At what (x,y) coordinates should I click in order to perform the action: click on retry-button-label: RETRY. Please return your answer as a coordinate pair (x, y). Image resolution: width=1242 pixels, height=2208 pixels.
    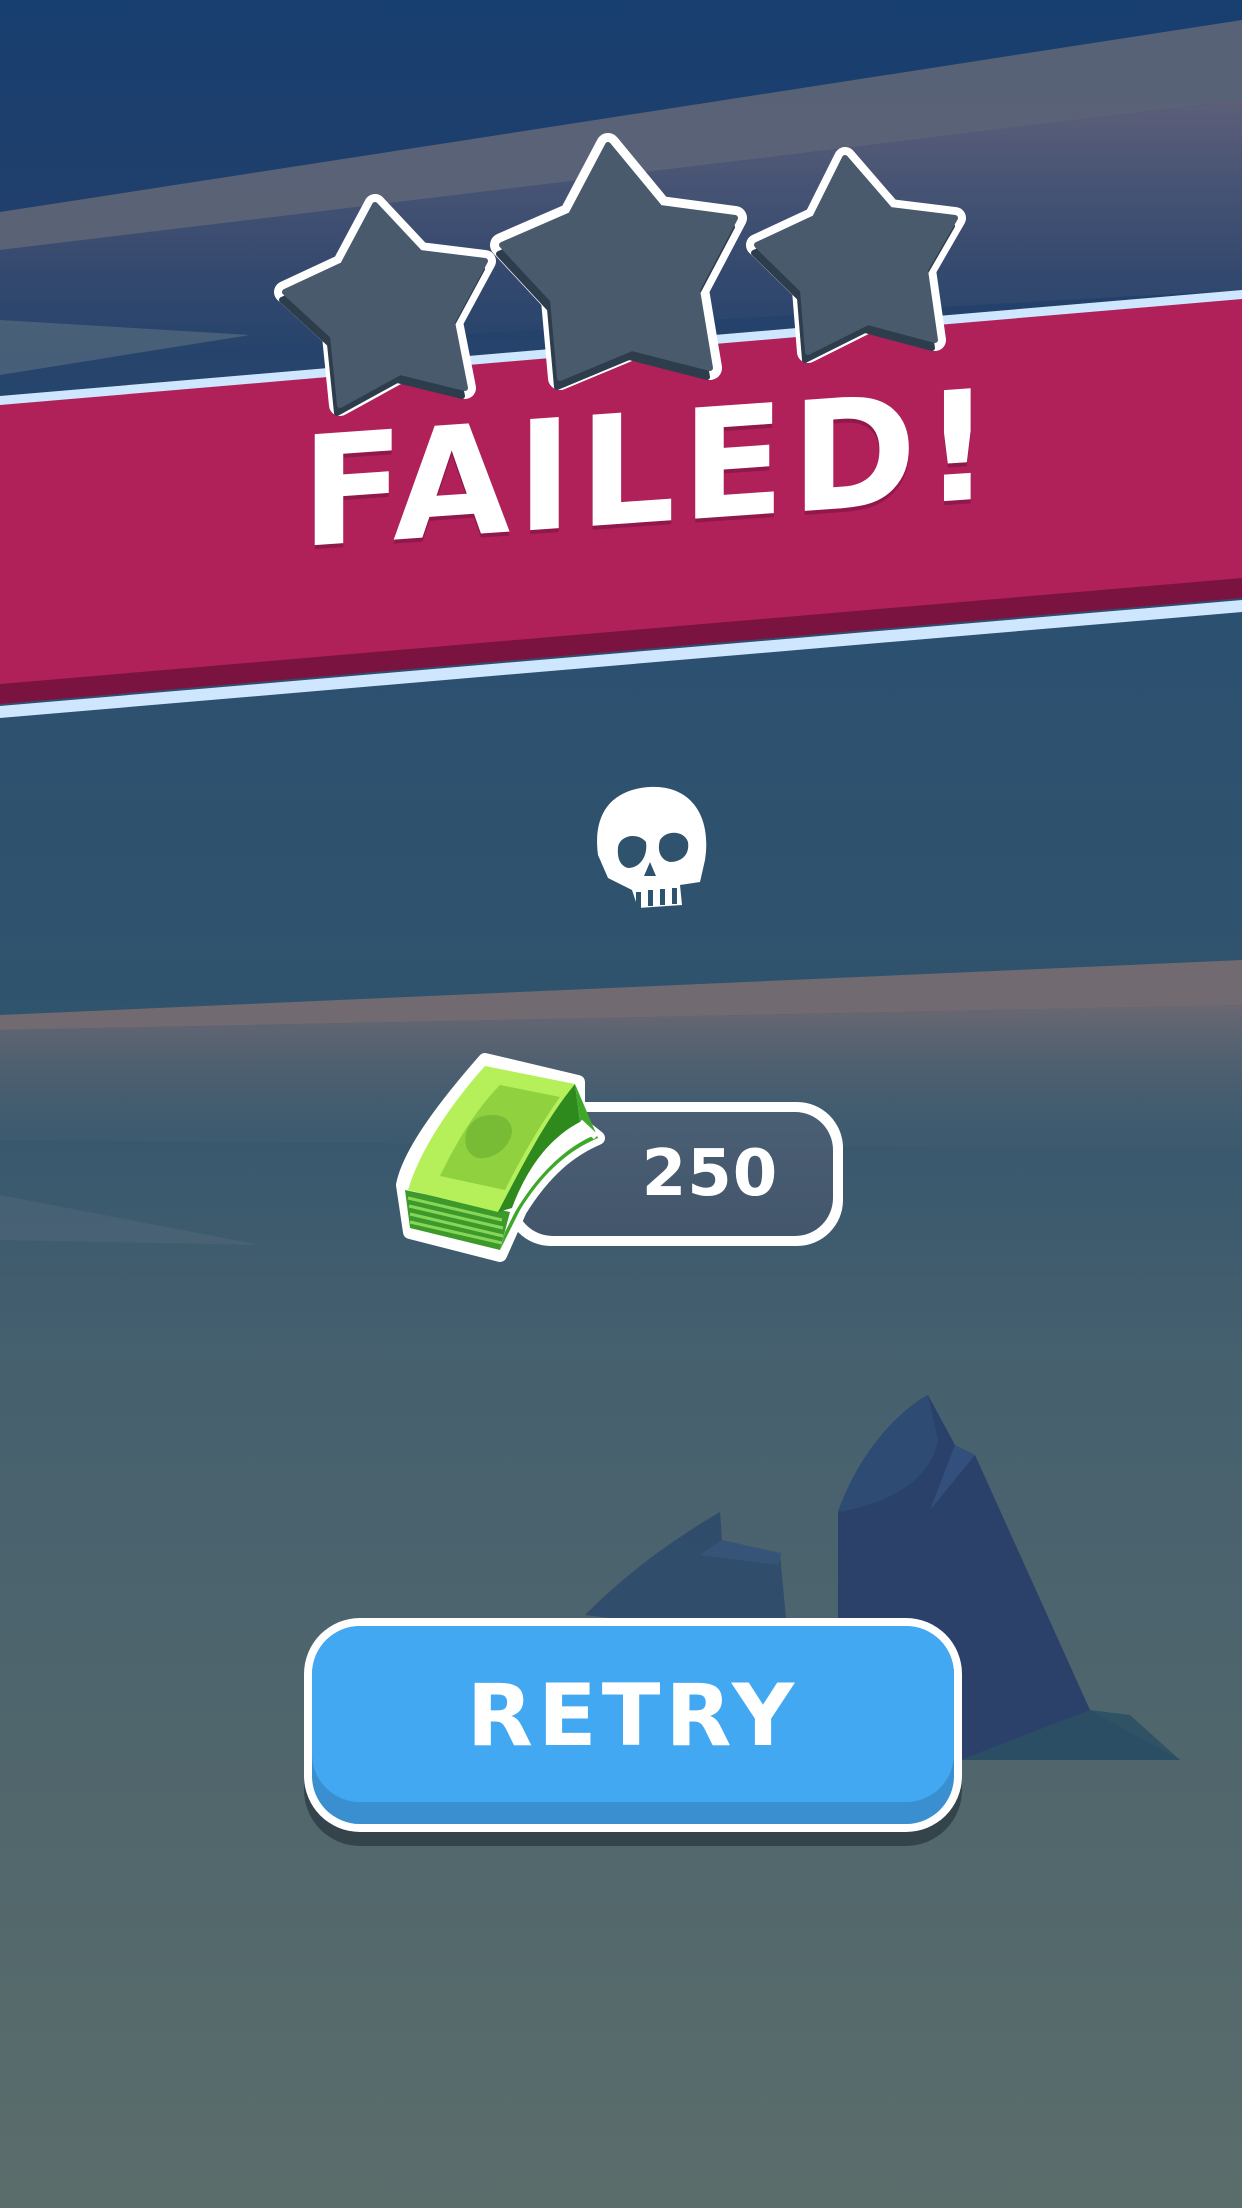
    Looking at the image, I should click on (633, 1716).